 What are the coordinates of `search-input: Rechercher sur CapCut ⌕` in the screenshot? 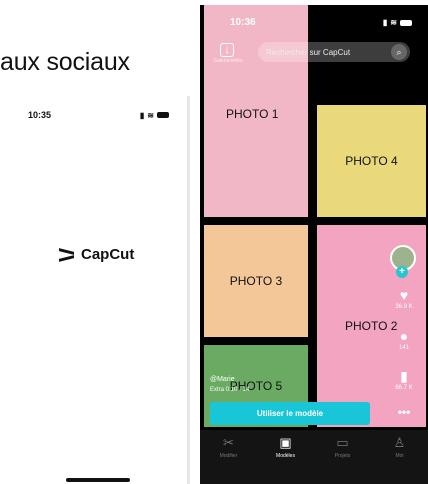 It's located at (334, 52).